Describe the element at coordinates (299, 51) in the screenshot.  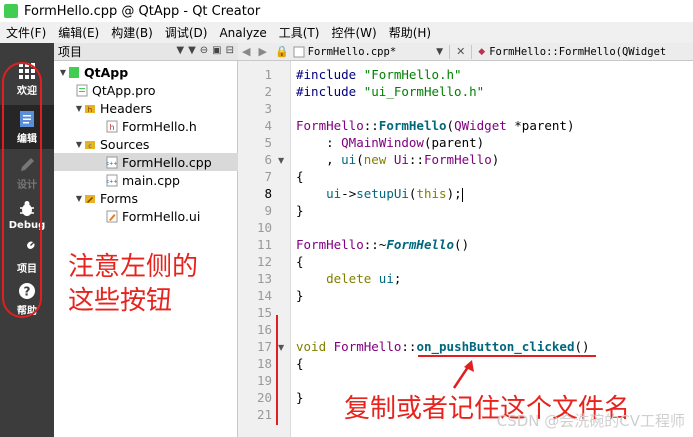
I see `cpp-file-icon` at that location.